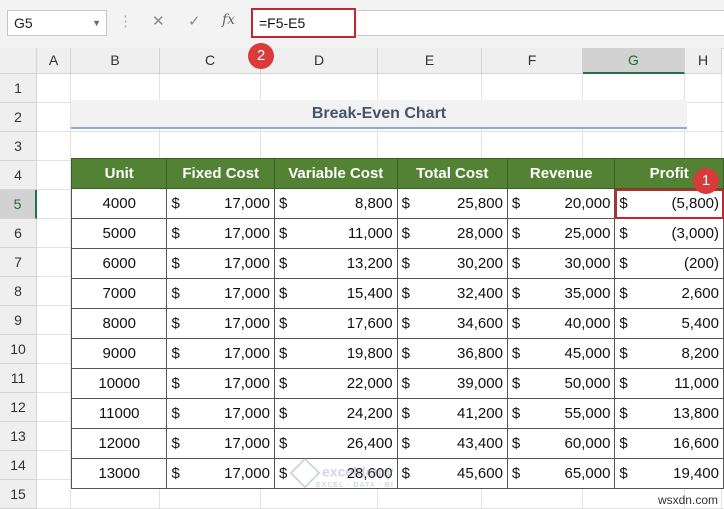 Image resolution: width=724 pixels, height=509 pixels. What do you see at coordinates (561, 203) in the screenshot?
I see `cell-revenue: $20,000` at bounding box center [561, 203].